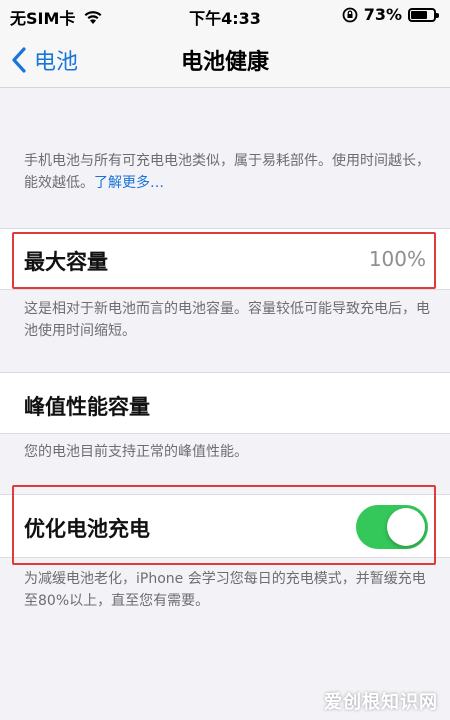 The width and height of the screenshot is (450, 720). Describe the element at coordinates (381, 702) in the screenshot. I see `watermark: 爱创根知识网` at that location.